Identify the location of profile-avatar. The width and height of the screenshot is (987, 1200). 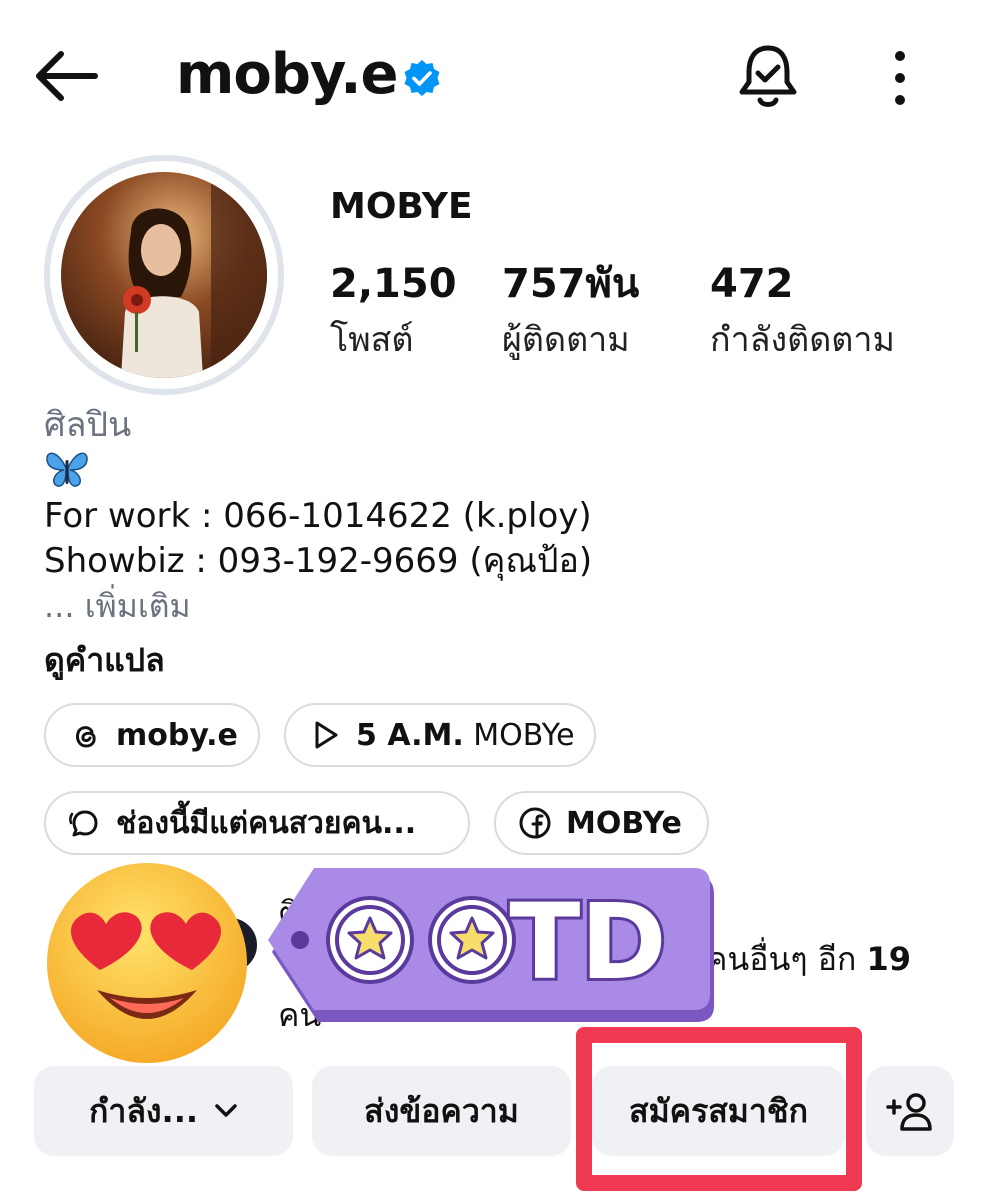
(164, 275).